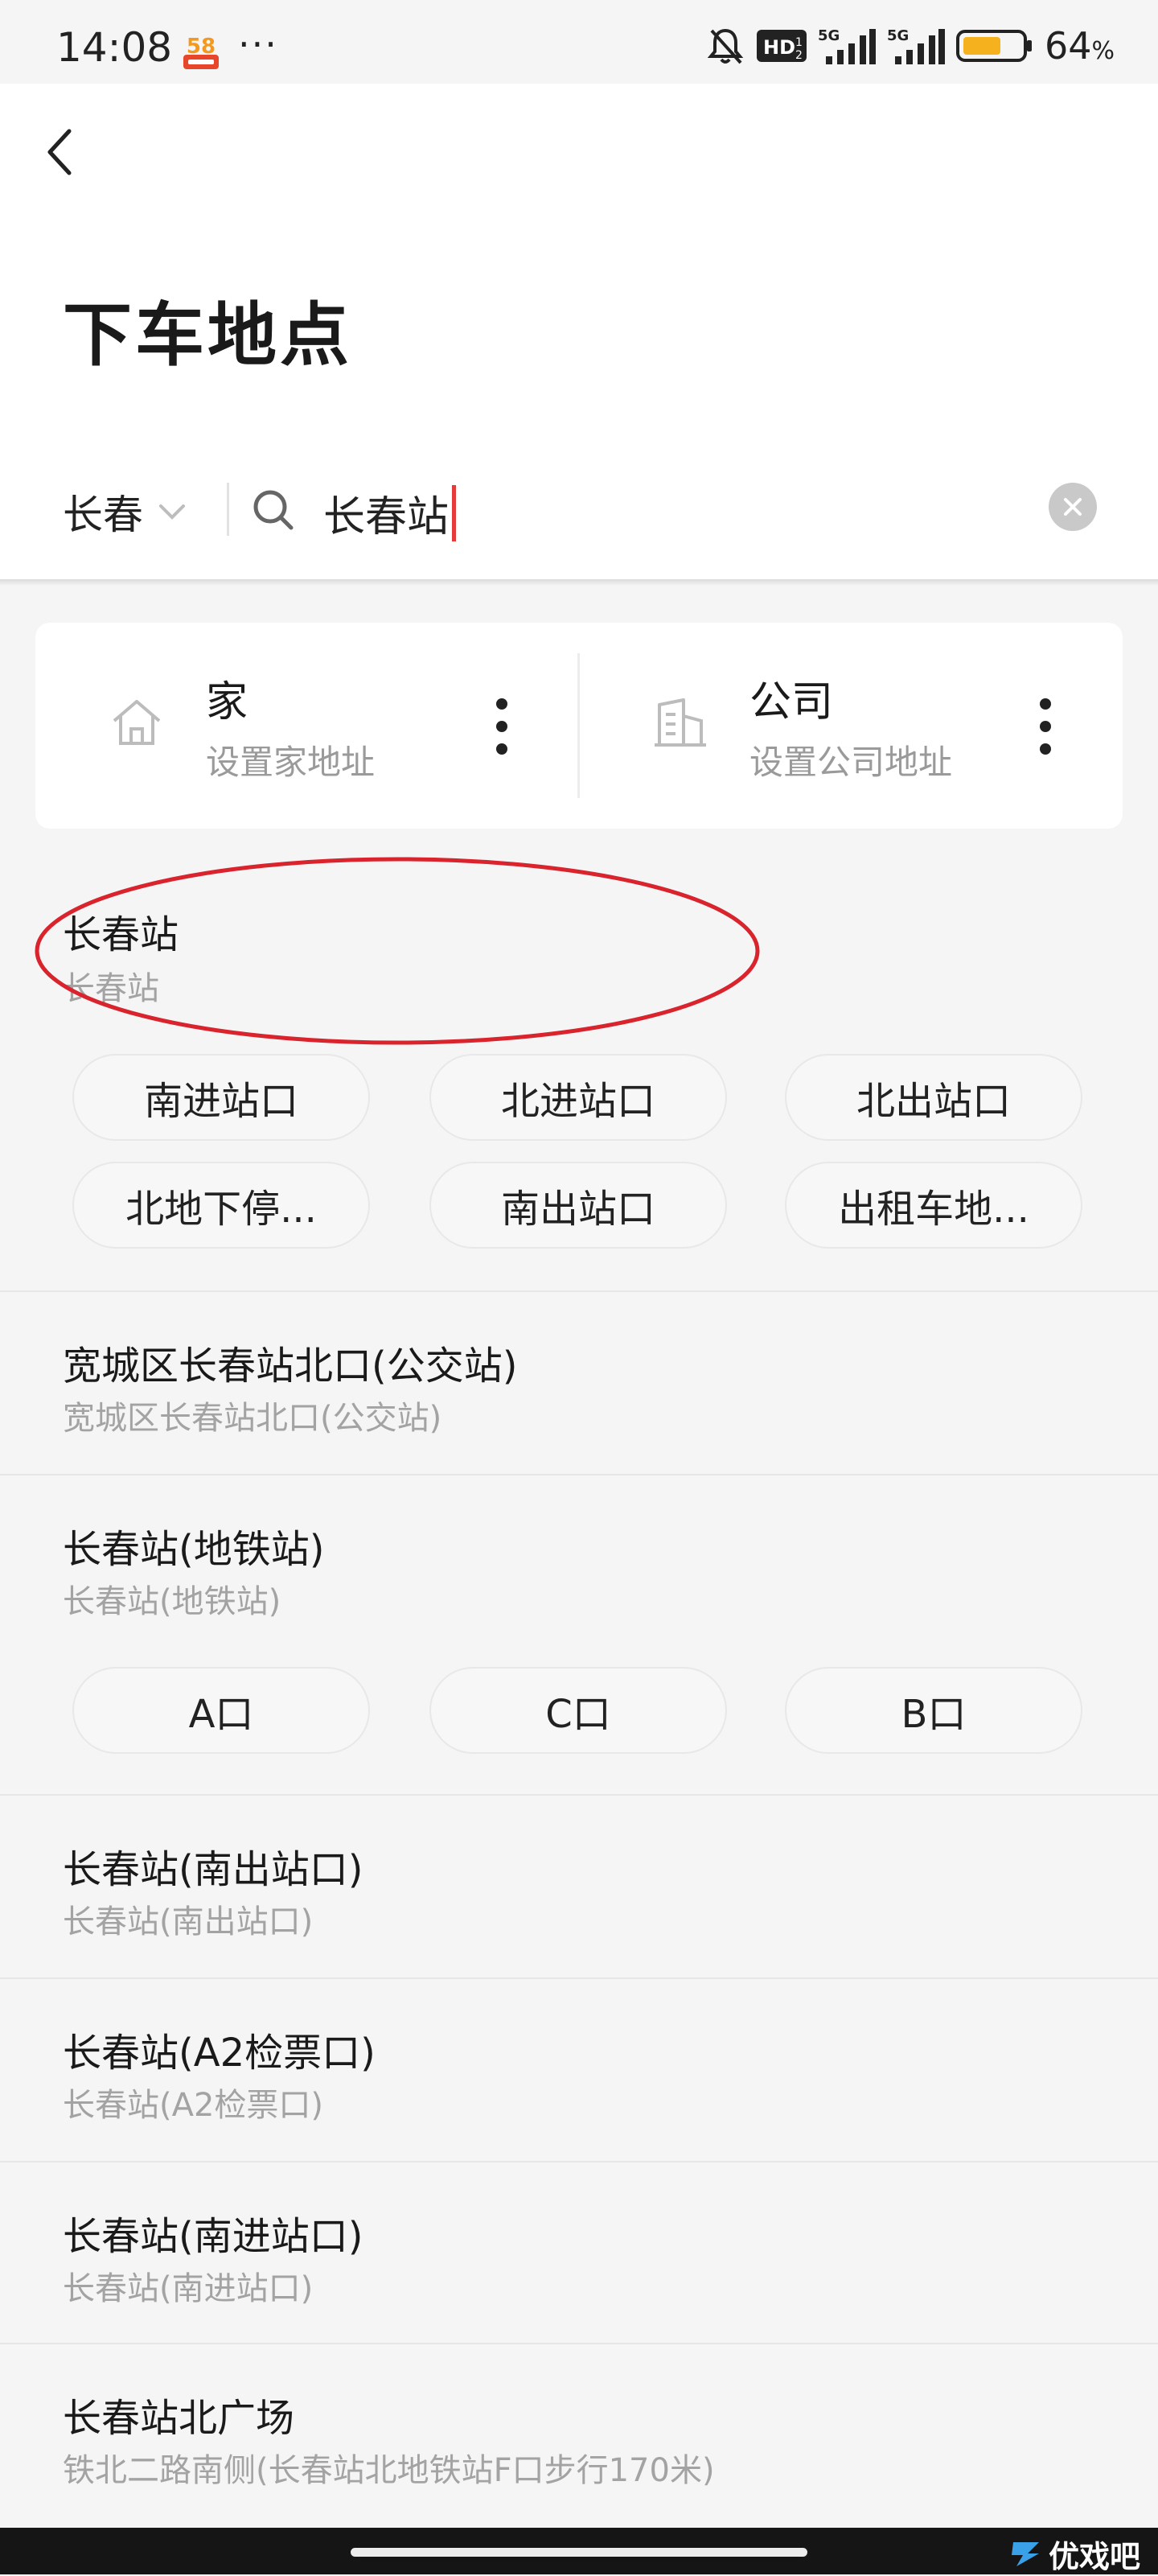 The image size is (1158, 2576). Describe the element at coordinates (993, 46) in the screenshot. I see `battery-icon` at that location.